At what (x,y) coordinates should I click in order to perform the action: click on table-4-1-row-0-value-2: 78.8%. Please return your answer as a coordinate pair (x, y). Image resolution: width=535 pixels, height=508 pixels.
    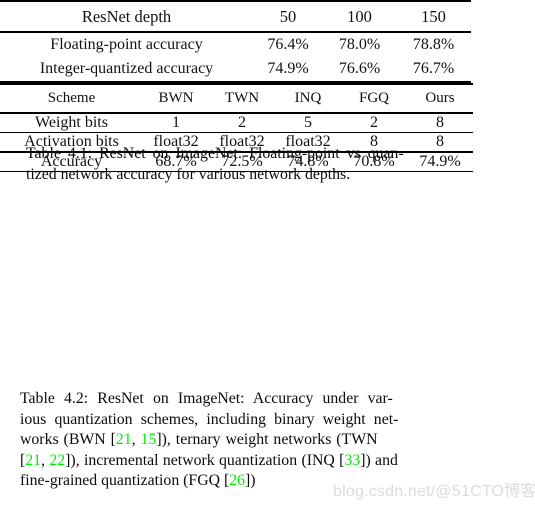
    Looking at the image, I should click on (433, 44).